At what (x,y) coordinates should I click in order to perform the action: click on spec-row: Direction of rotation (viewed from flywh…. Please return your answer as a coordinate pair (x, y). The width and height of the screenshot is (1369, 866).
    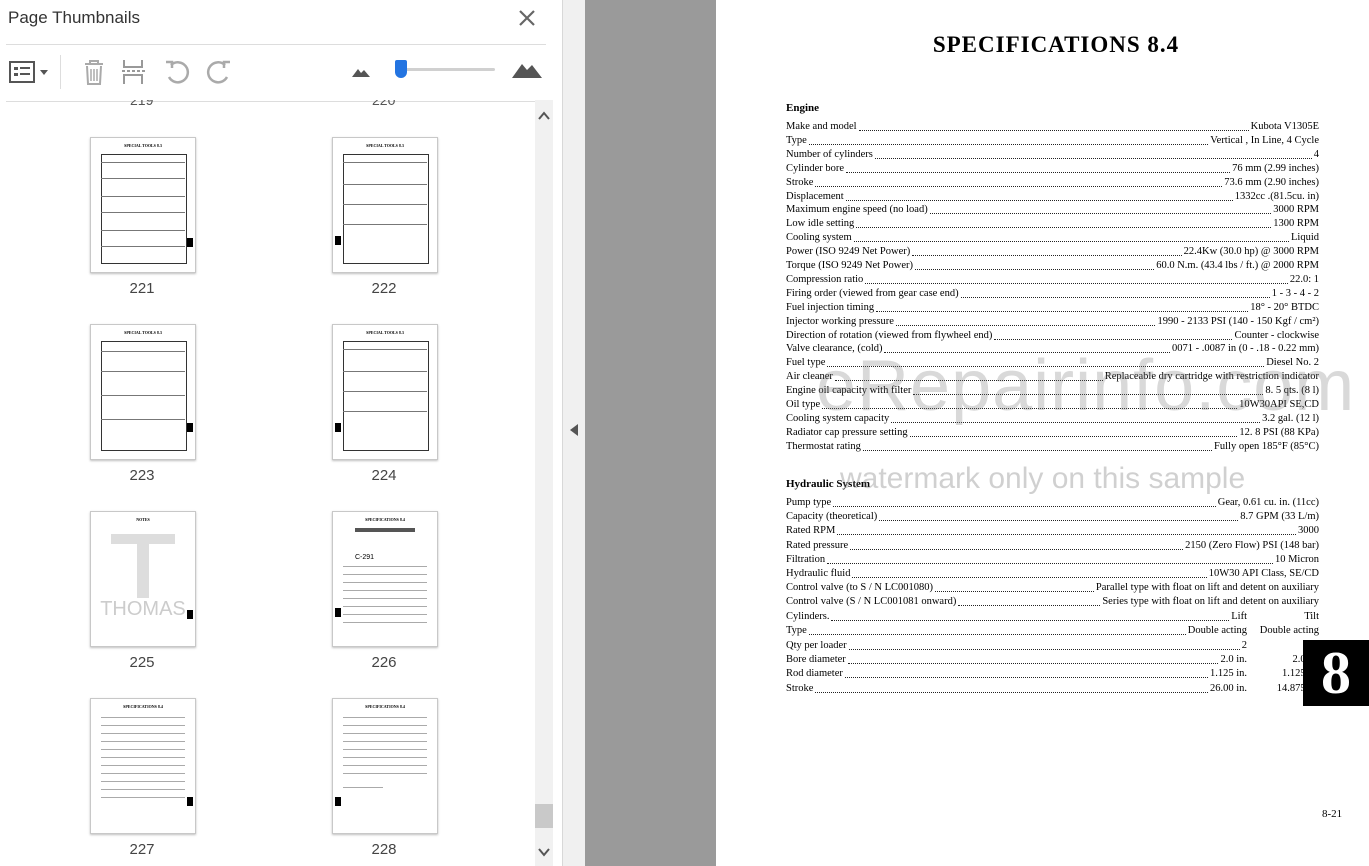
    Looking at the image, I should click on (1052, 336).